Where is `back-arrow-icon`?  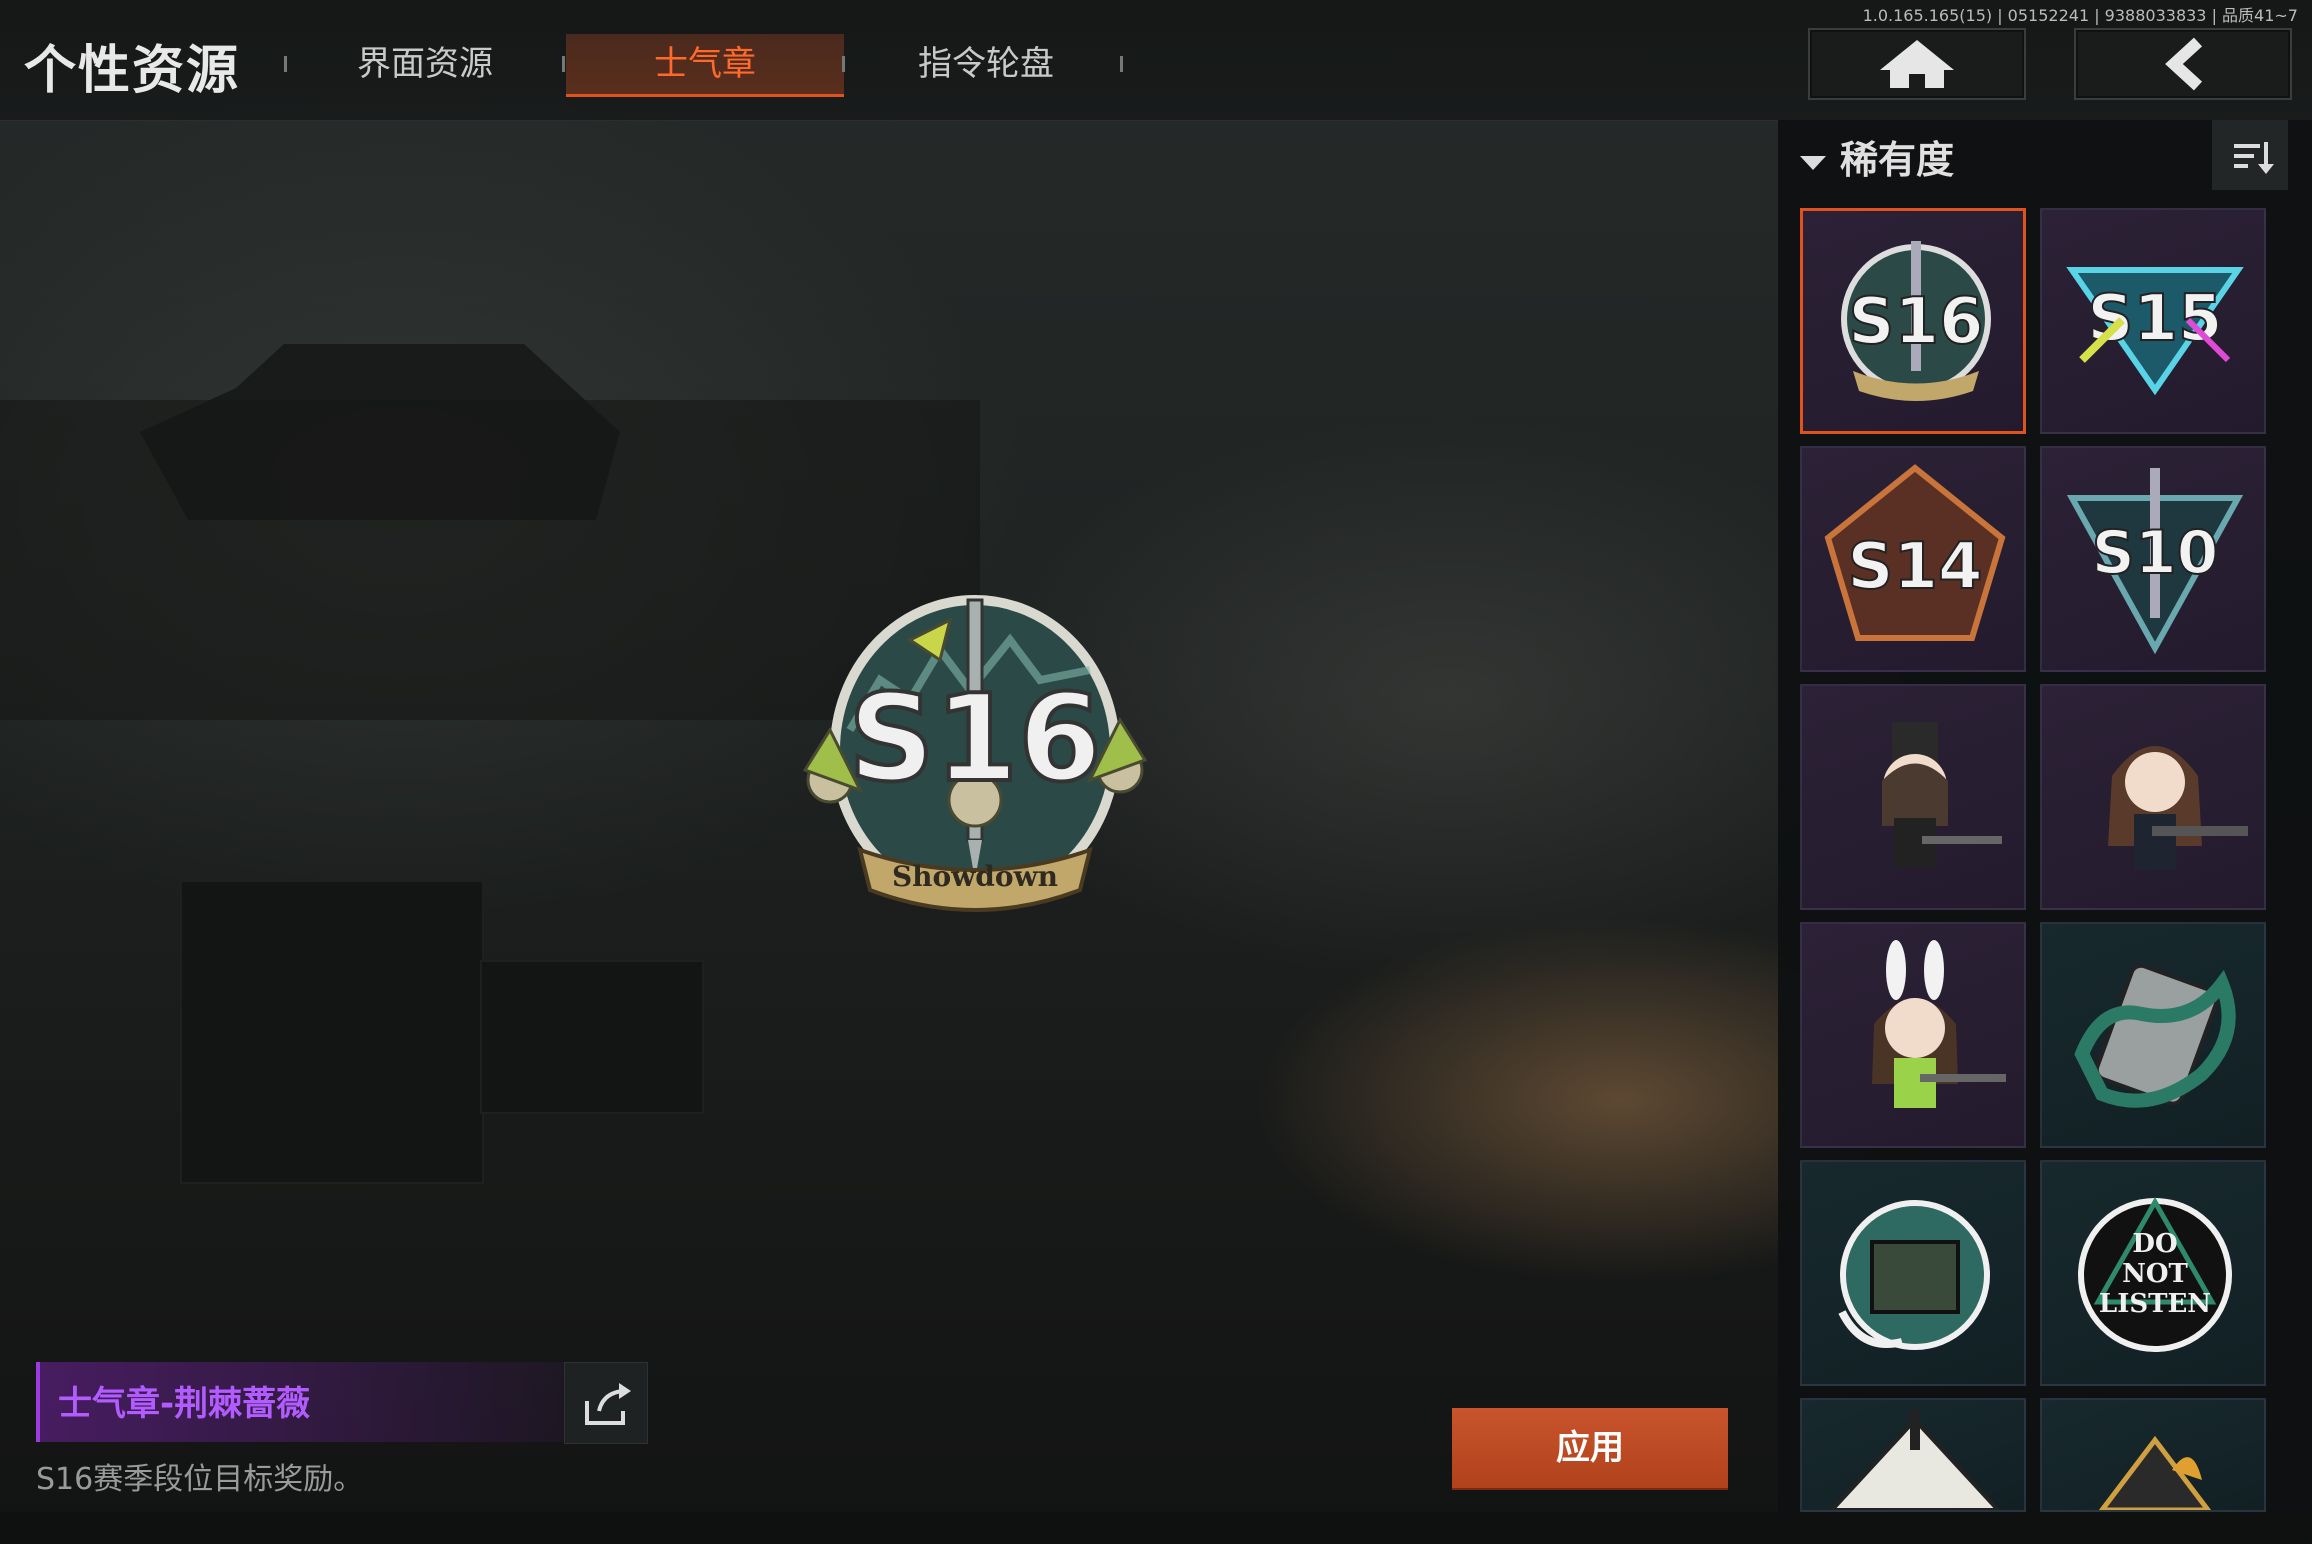
back-arrow-icon is located at coordinates (2184, 64).